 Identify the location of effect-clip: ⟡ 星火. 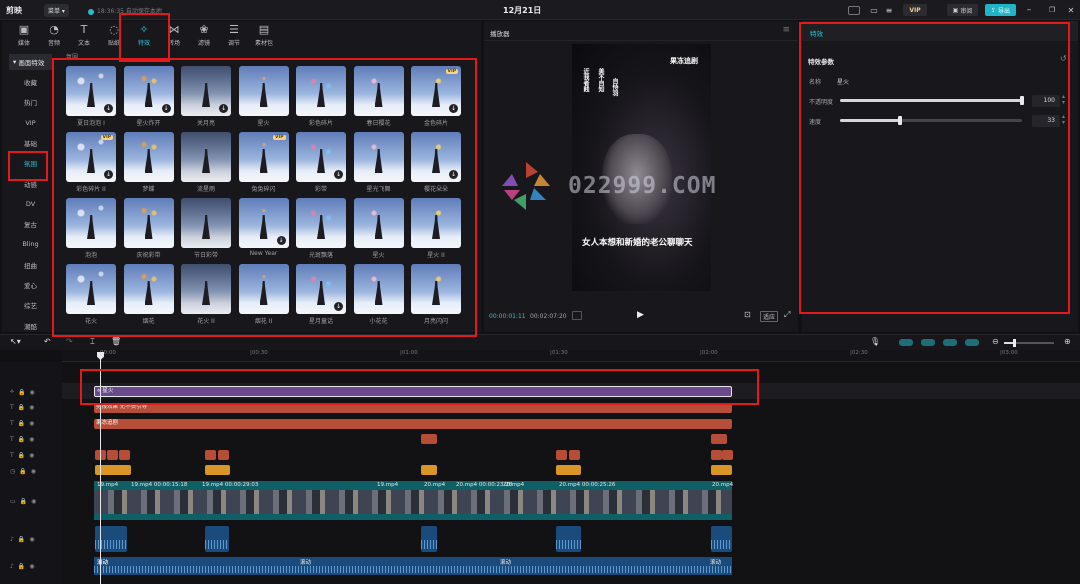
(413, 391).